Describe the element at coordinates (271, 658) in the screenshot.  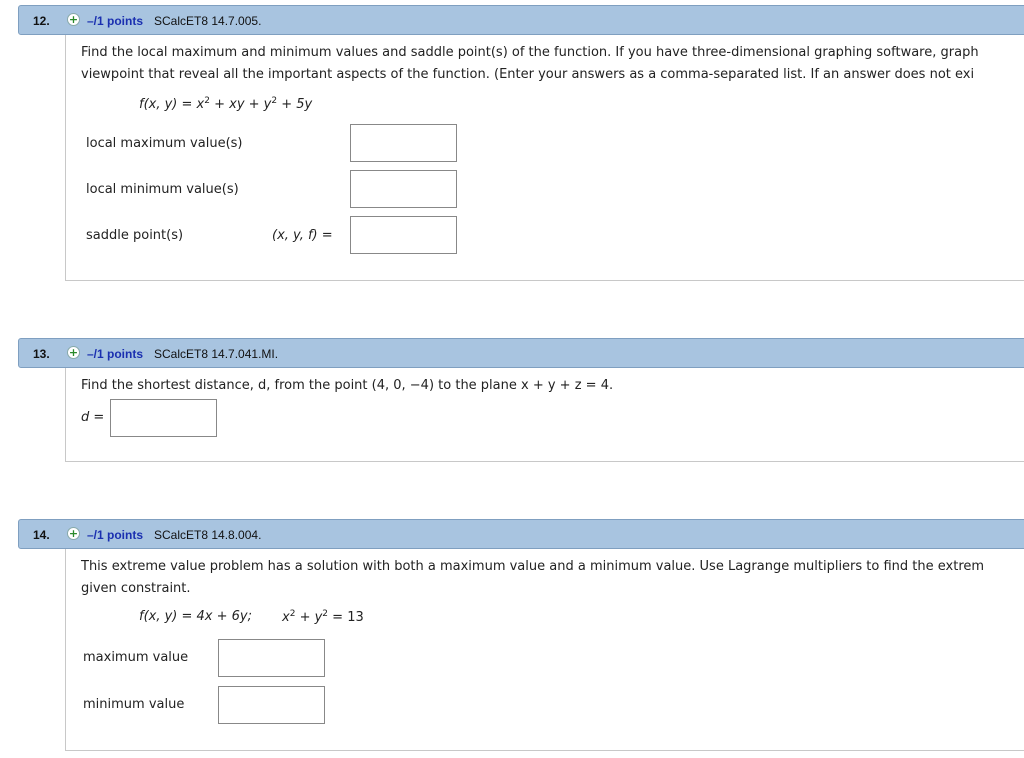
I see `maximum-value-input` at that location.